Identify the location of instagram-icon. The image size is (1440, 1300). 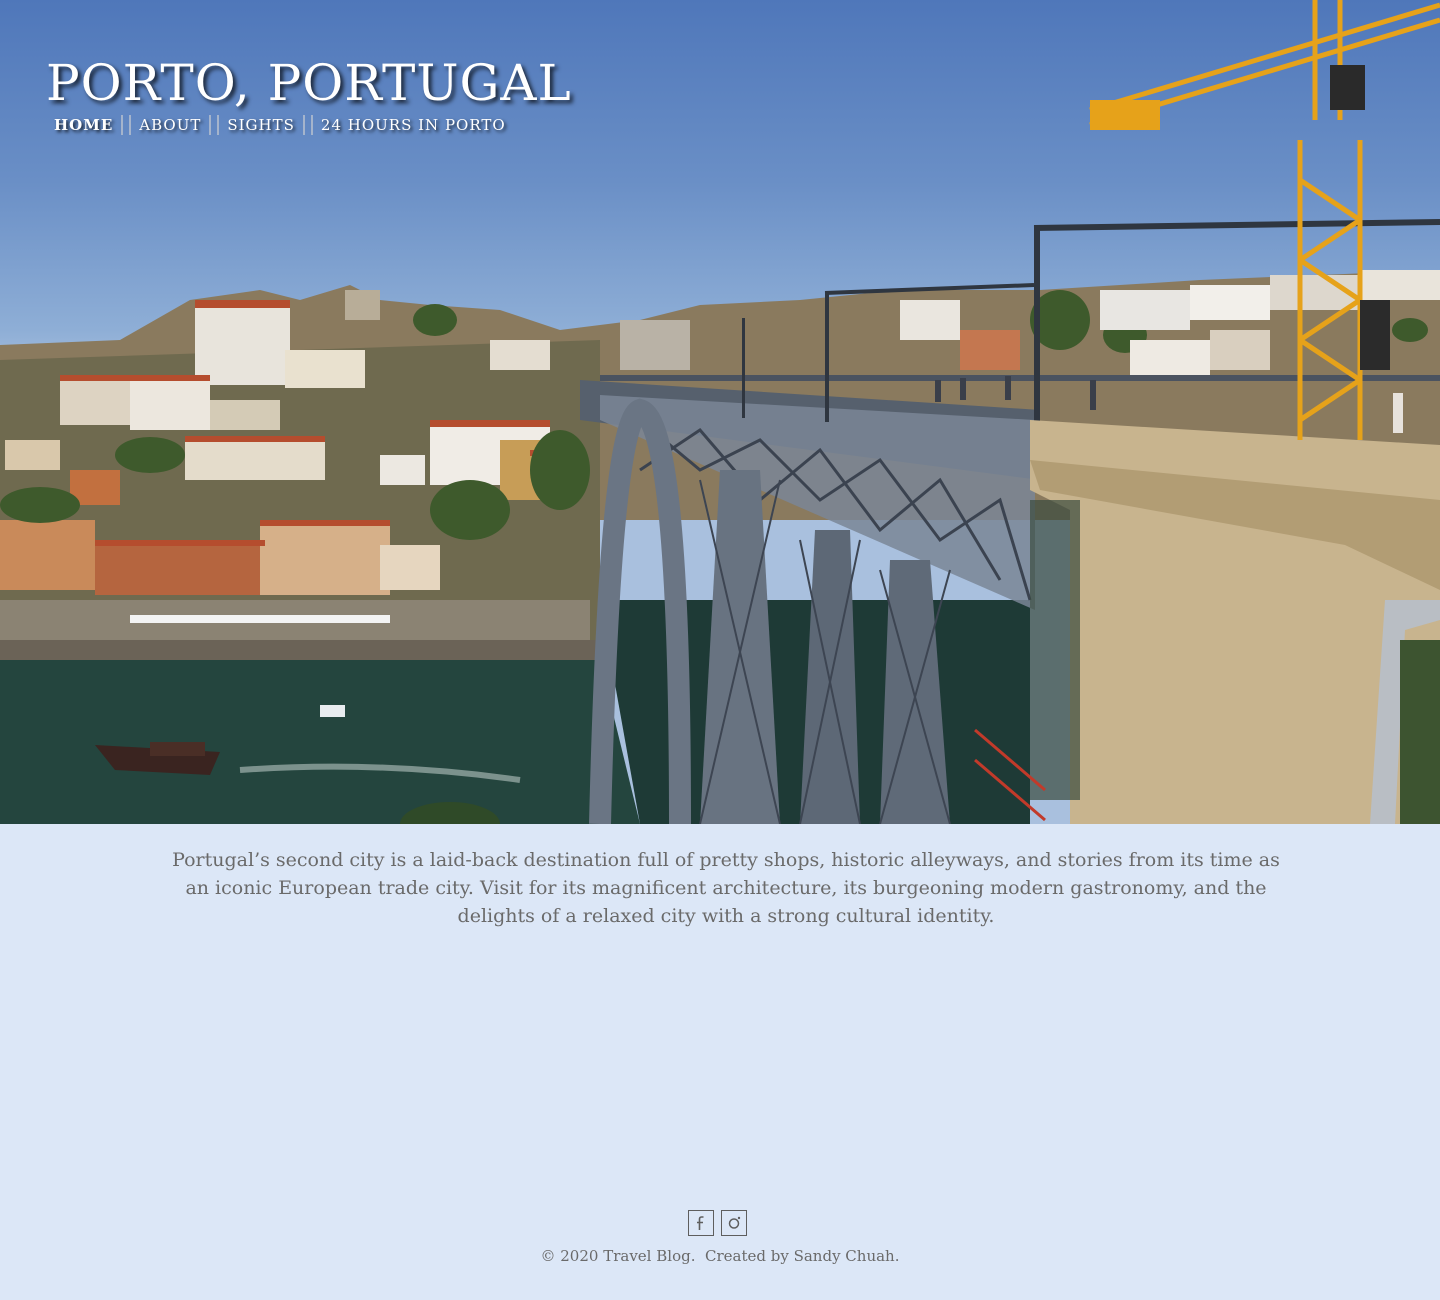
(734, 1223).